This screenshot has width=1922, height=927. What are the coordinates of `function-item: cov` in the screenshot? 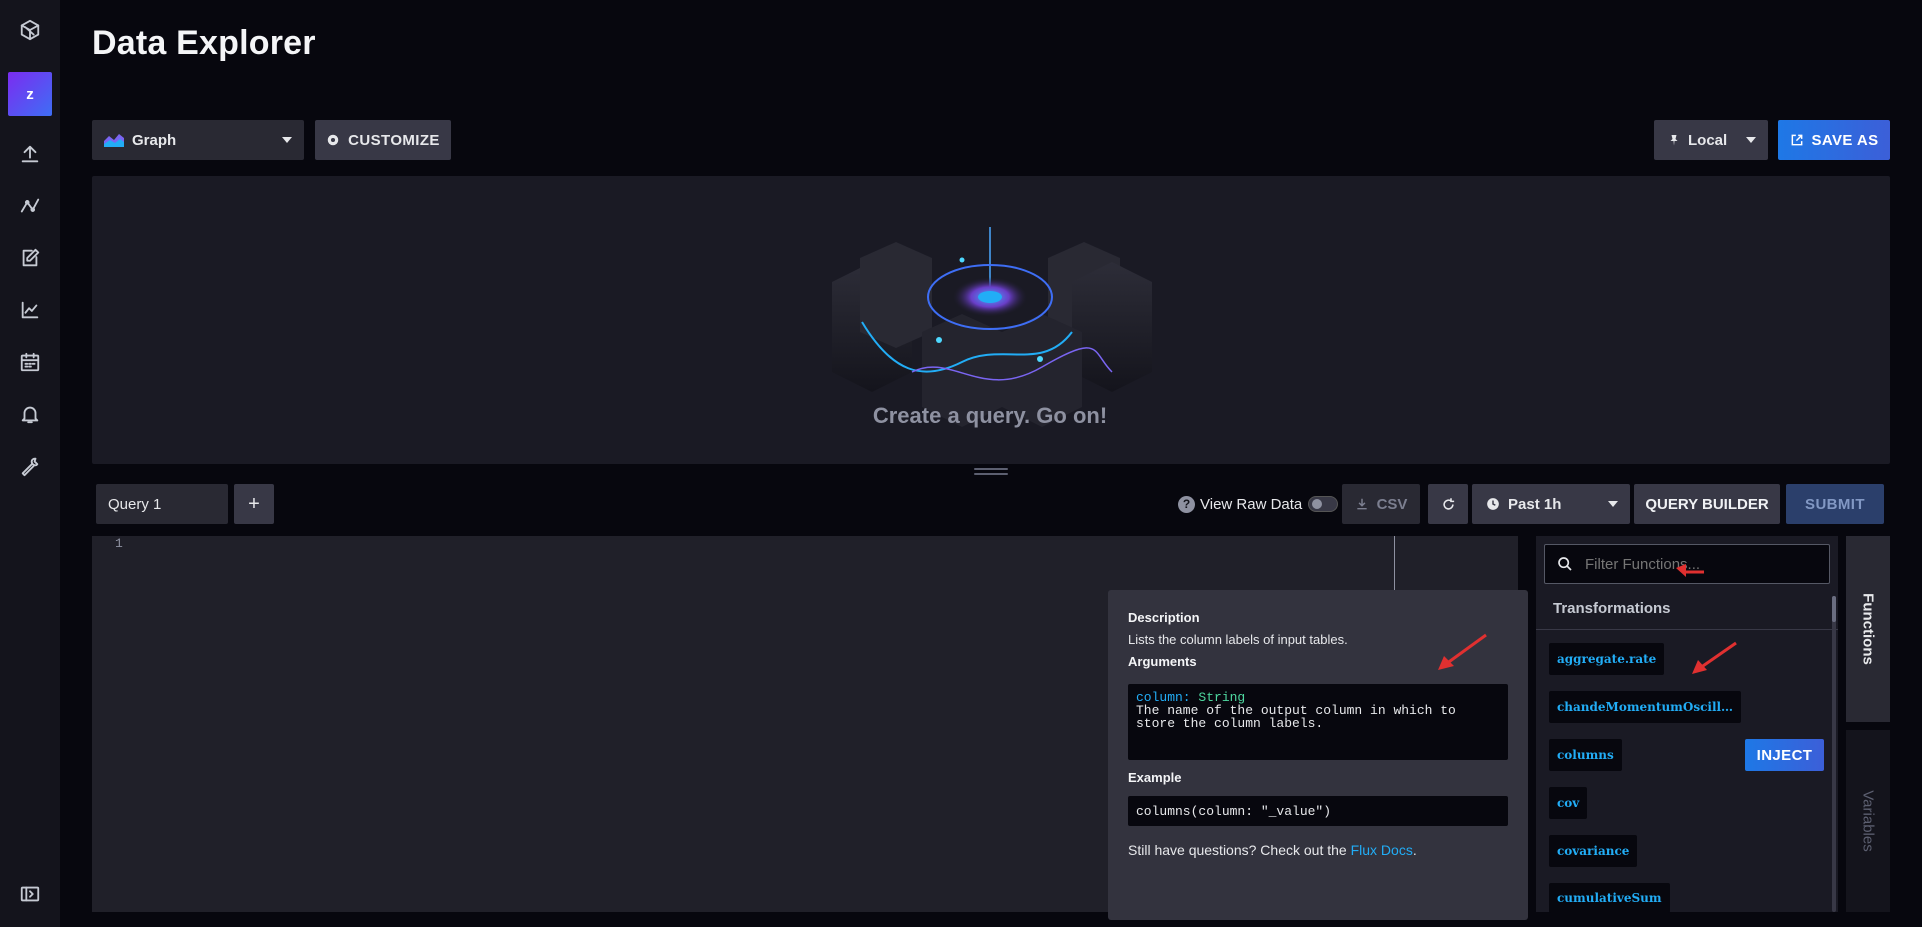 It's located at (1568, 803).